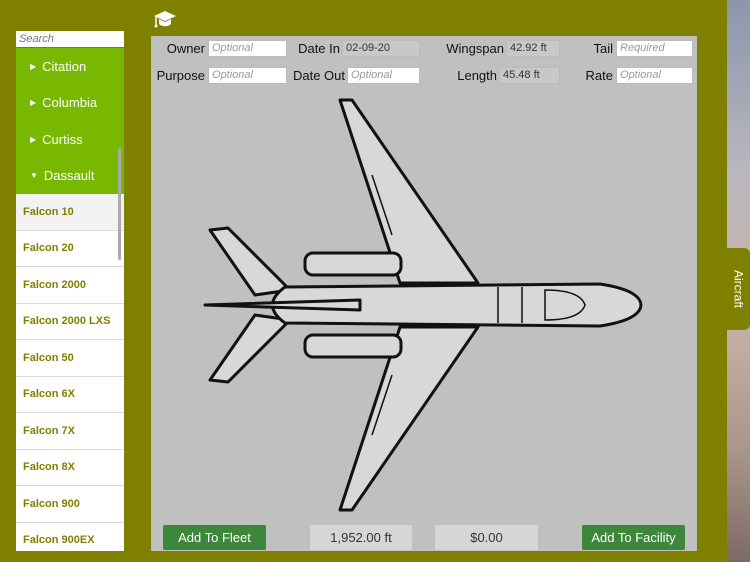  I want to click on list-item: Falcon 6X, so click(70, 395).